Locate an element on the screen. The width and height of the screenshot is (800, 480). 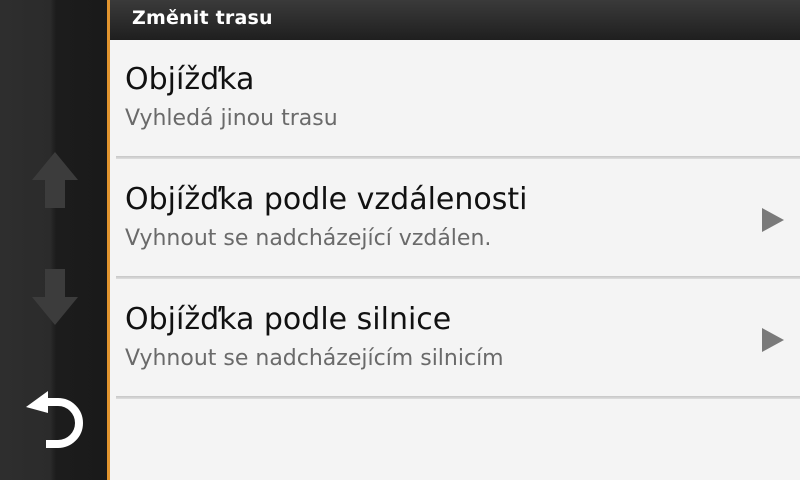
arrow-up-icon is located at coordinates (55, 180).